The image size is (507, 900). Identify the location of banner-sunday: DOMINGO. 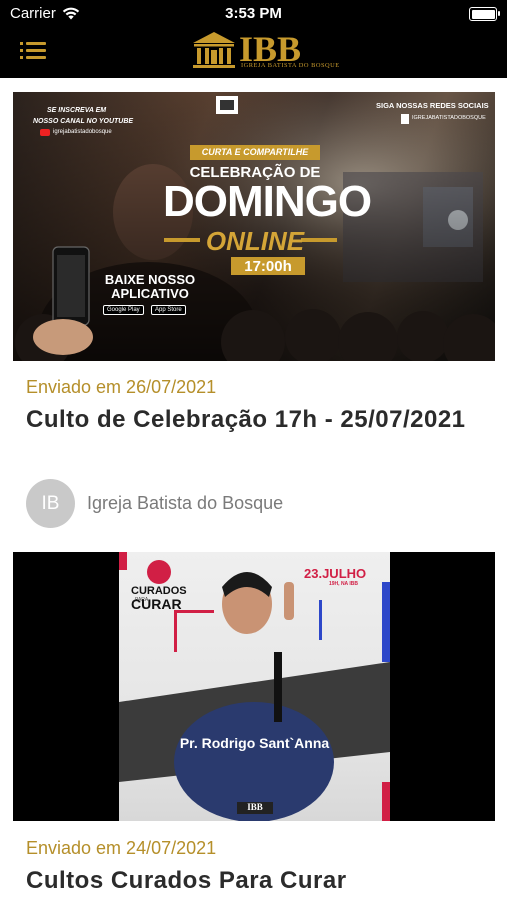
(267, 201).